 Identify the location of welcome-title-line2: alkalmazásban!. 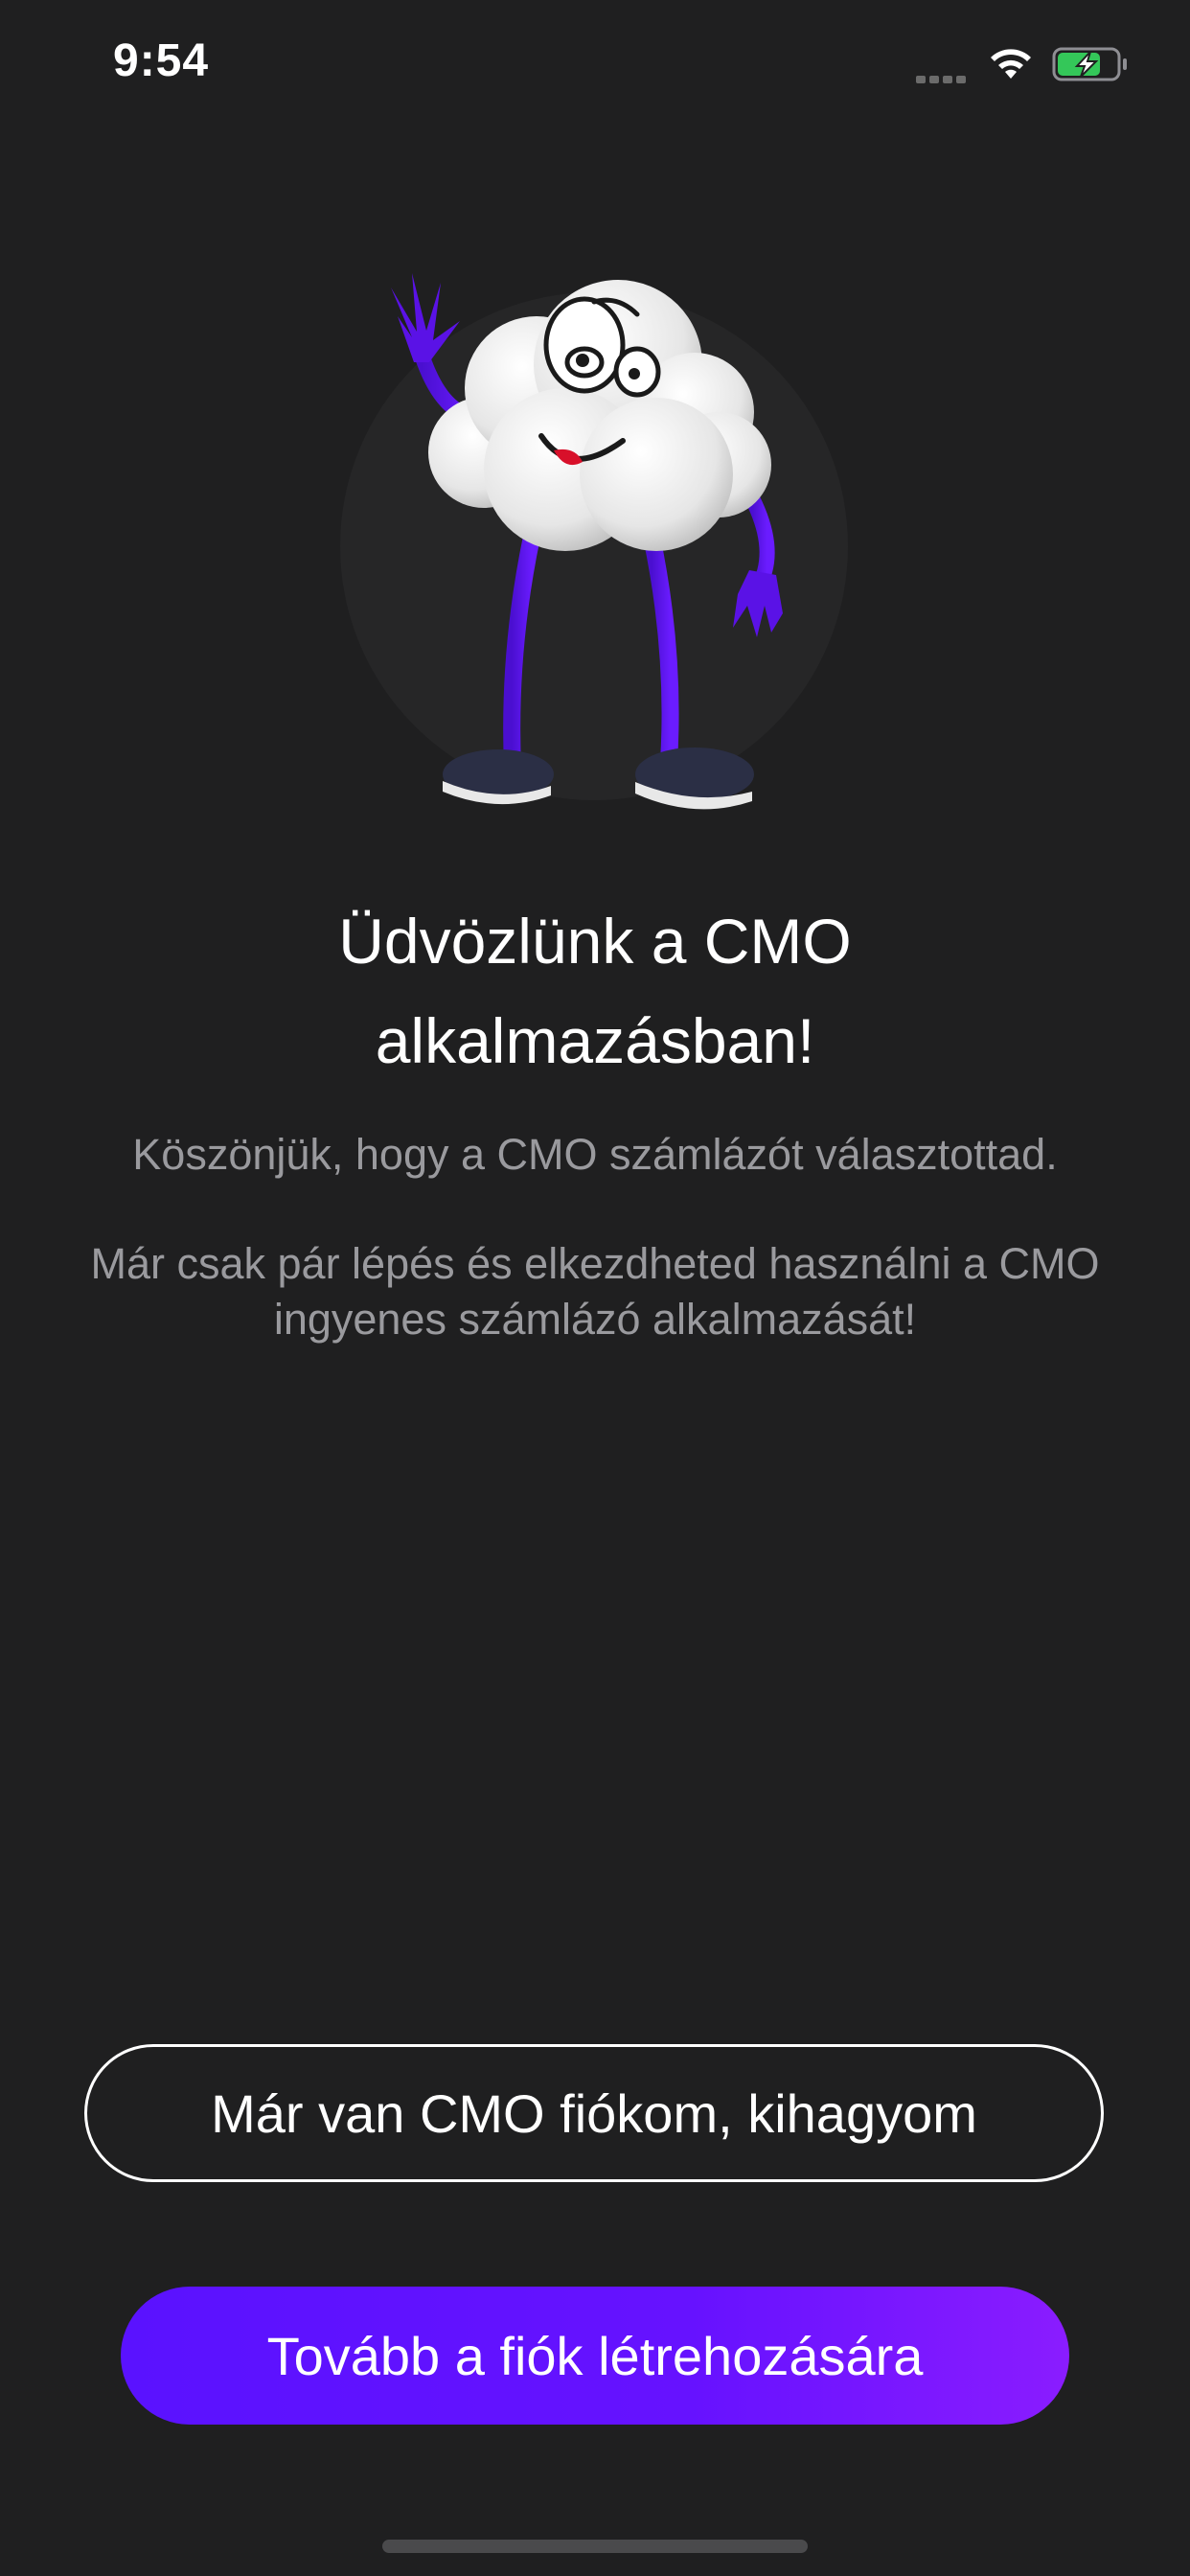
(595, 1040).